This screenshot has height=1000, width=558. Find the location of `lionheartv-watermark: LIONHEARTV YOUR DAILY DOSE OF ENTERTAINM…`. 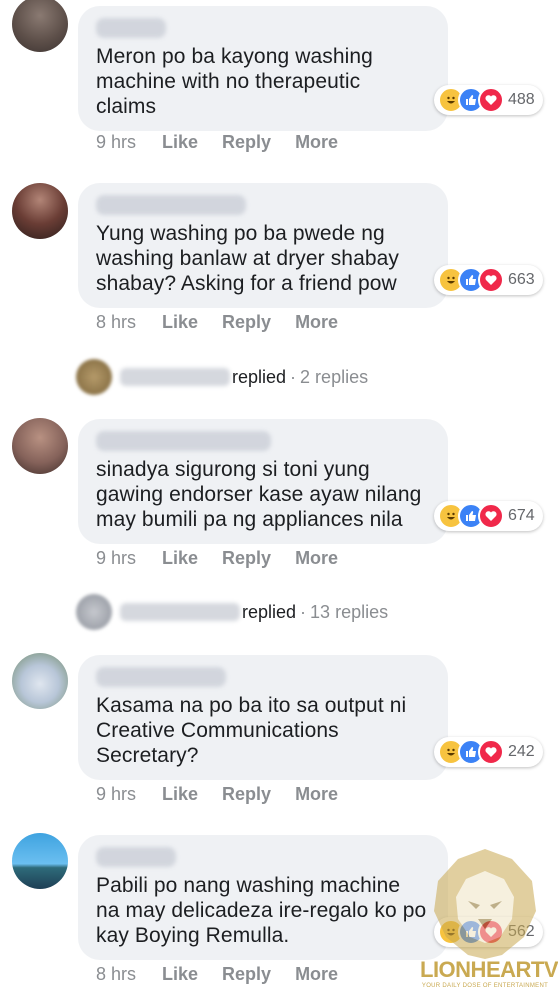

lionheartv-watermark: LIONHEARTV YOUR DAILY DOSE OF ENTERTAINM… is located at coordinates (489, 920).